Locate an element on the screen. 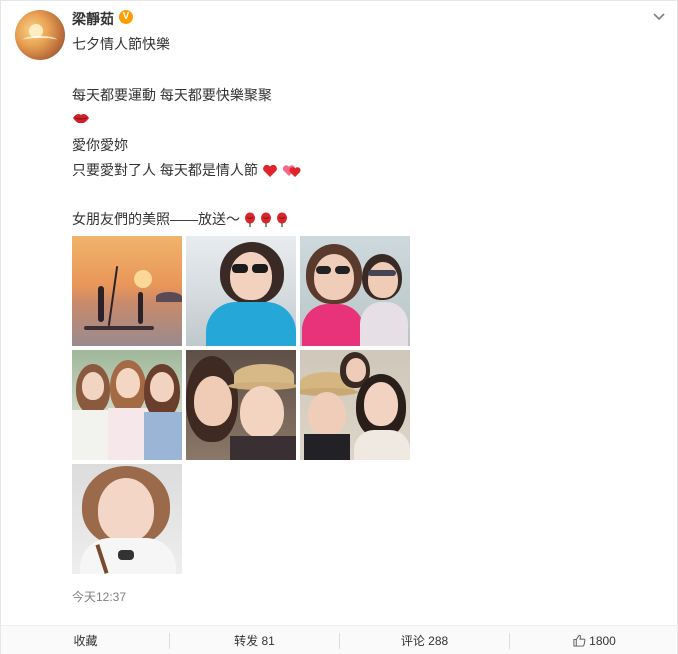  lips-emoji is located at coordinates (81, 119).